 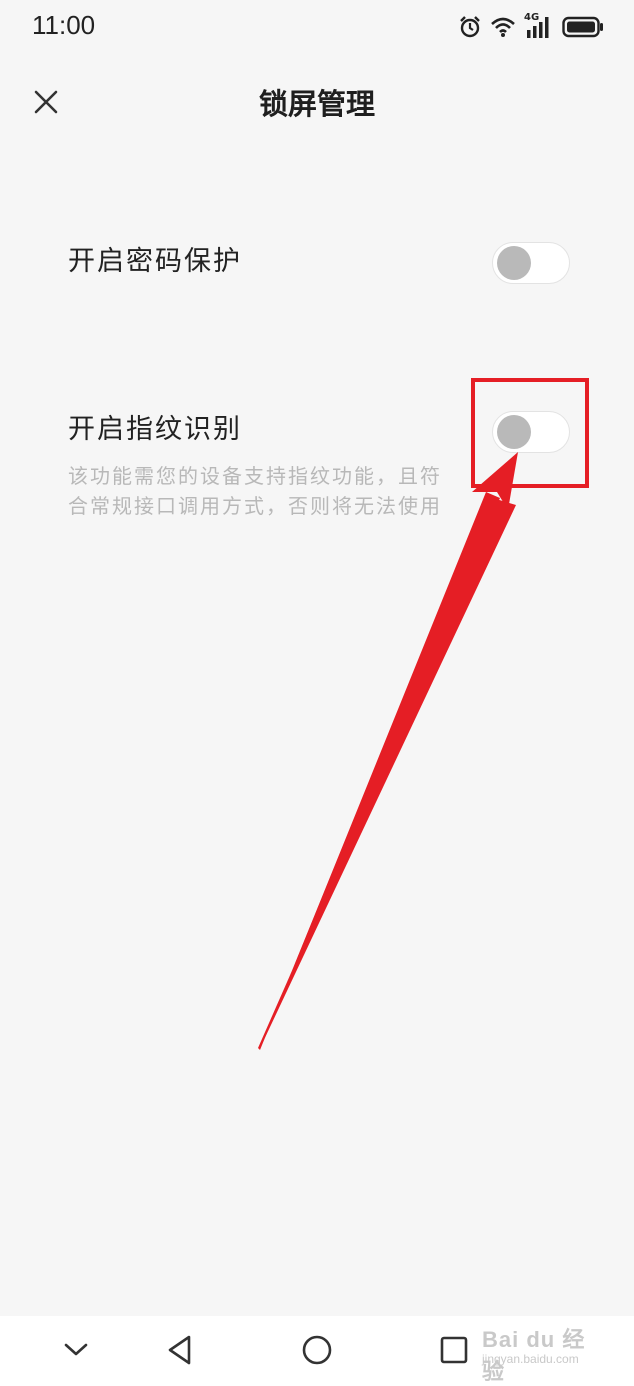 I want to click on home-icon, so click(x=317, y=1352).